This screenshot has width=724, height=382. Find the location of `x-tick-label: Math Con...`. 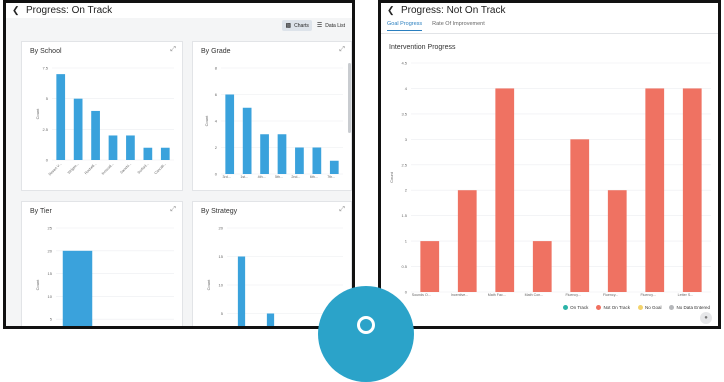

x-tick-label: Math Con... is located at coordinates (534, 295).